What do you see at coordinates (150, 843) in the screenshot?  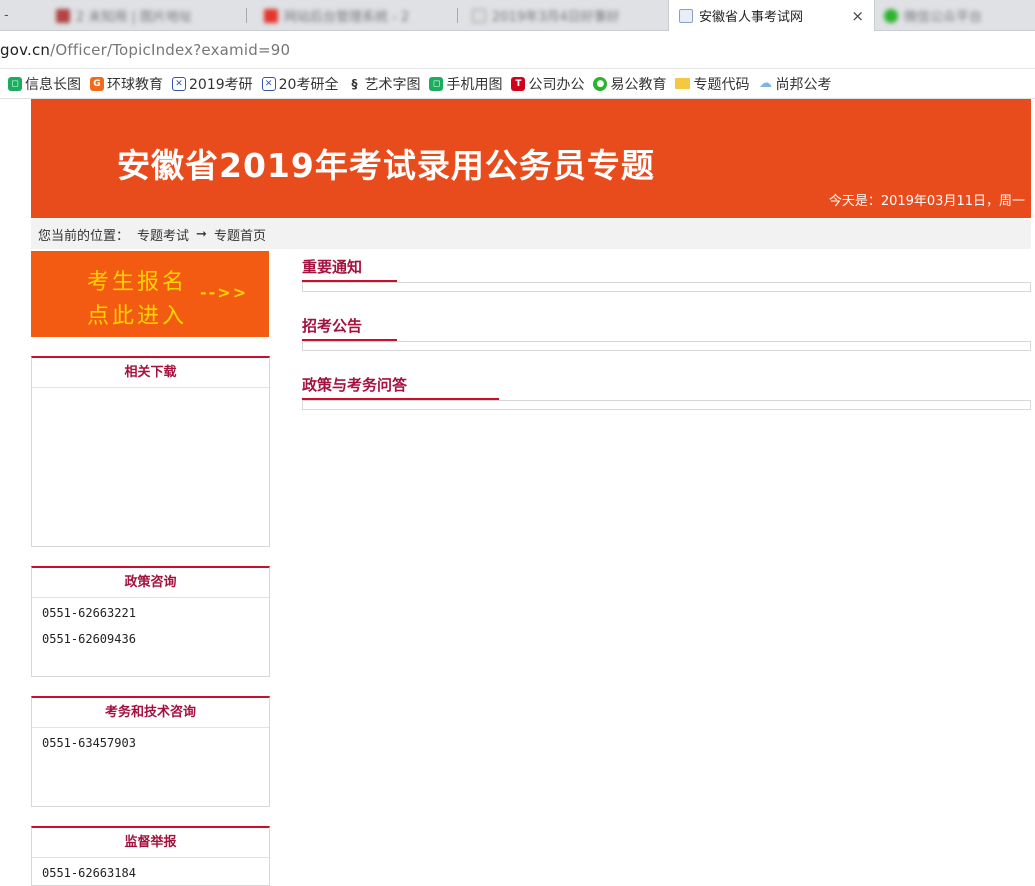 I see `supervision-report-title: 监督举报` at bounding box center [150, 843].